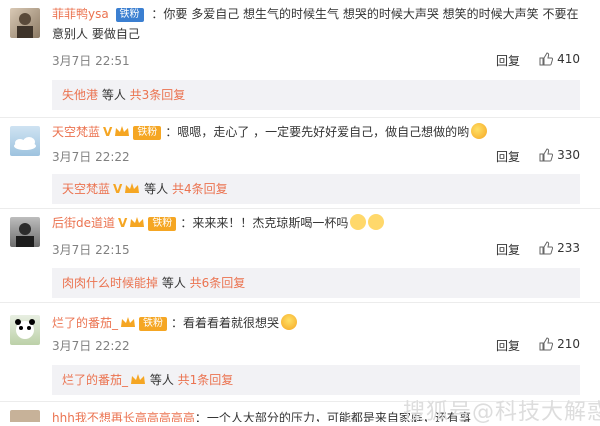  What do you see at coordinates (123, 416) in the screenshot?
I see `username: hhh我不想再长高高高高高` at bounding box center [123, 416].